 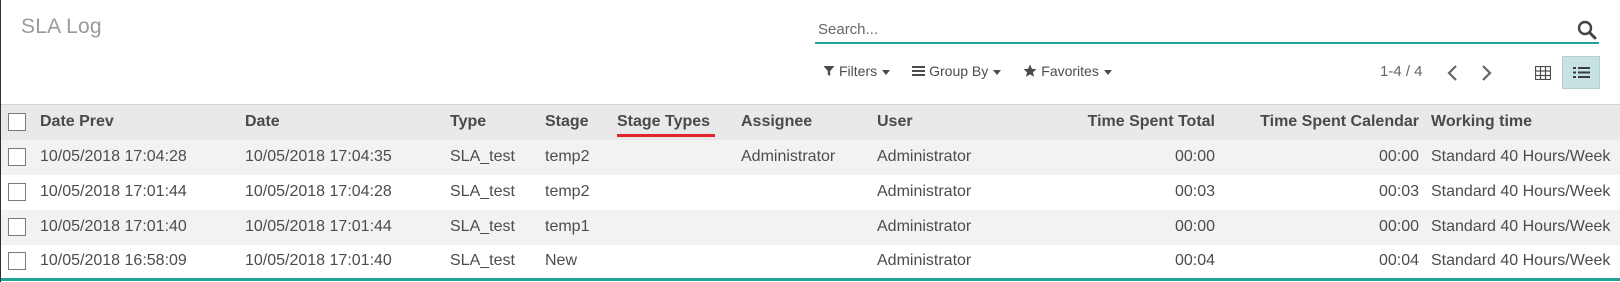 What do you see at coordinates (1587, 30) in the screenshot?
I see `search-icon` at bounding box center [1587, 30].